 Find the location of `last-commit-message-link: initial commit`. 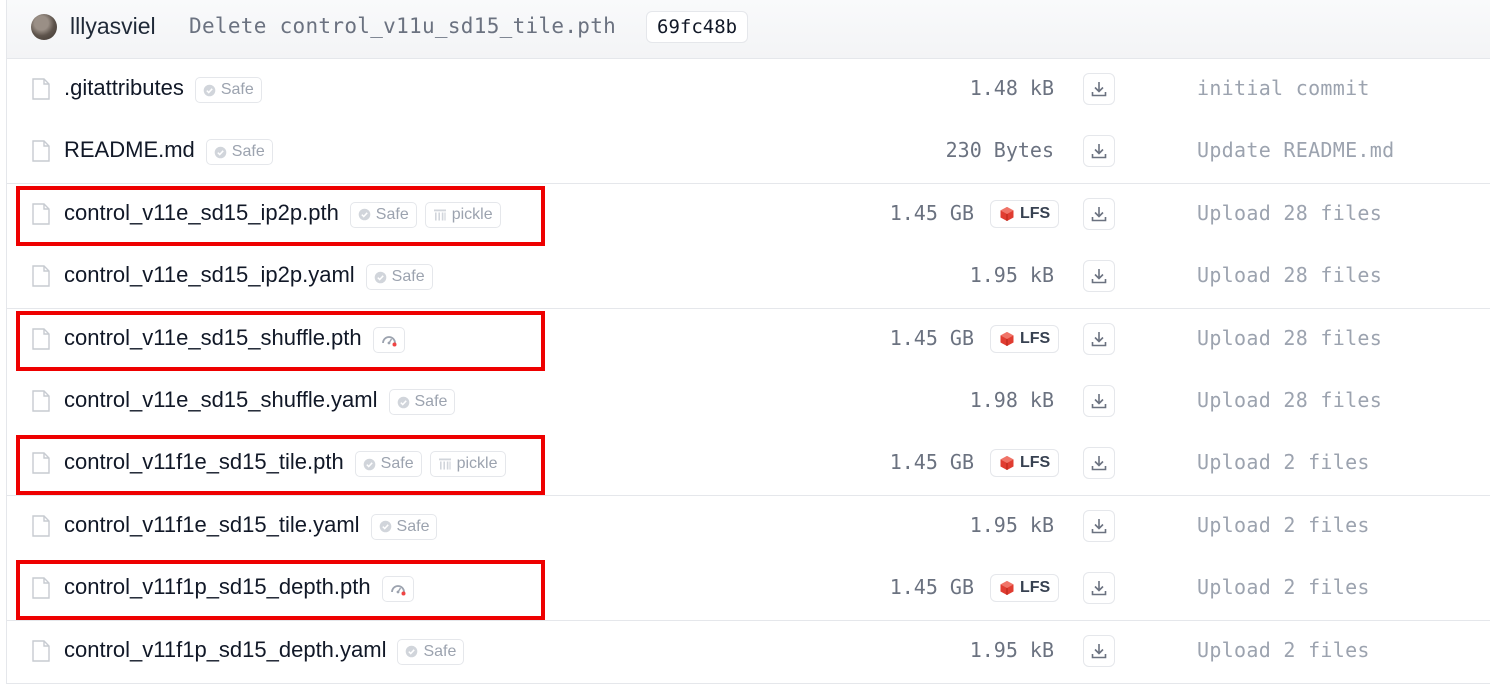

last-commit-message-link: initial commit is located at coordinates (1283, 88).